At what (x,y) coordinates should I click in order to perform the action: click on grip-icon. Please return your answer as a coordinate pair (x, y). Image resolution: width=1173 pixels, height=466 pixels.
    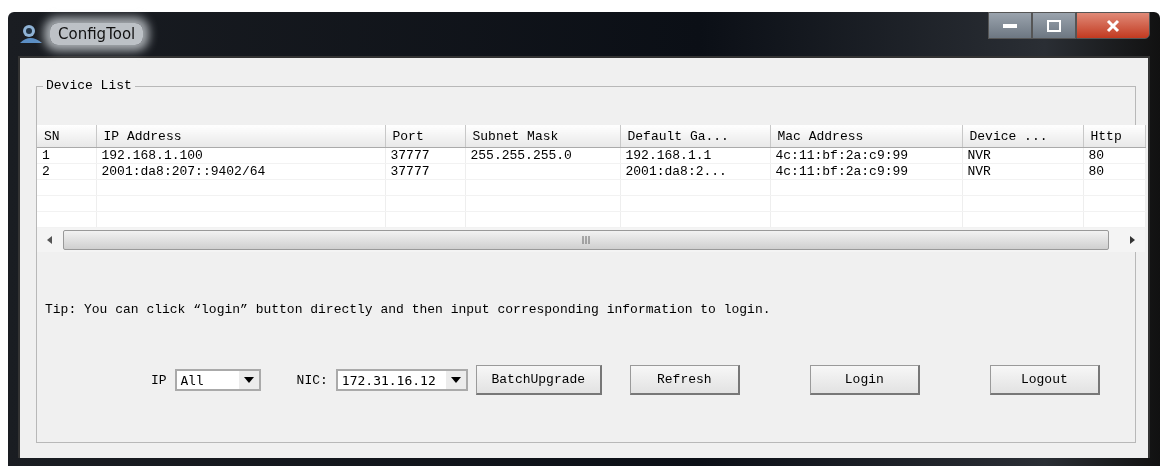
    Looking at the image, I should click on (586, 240).